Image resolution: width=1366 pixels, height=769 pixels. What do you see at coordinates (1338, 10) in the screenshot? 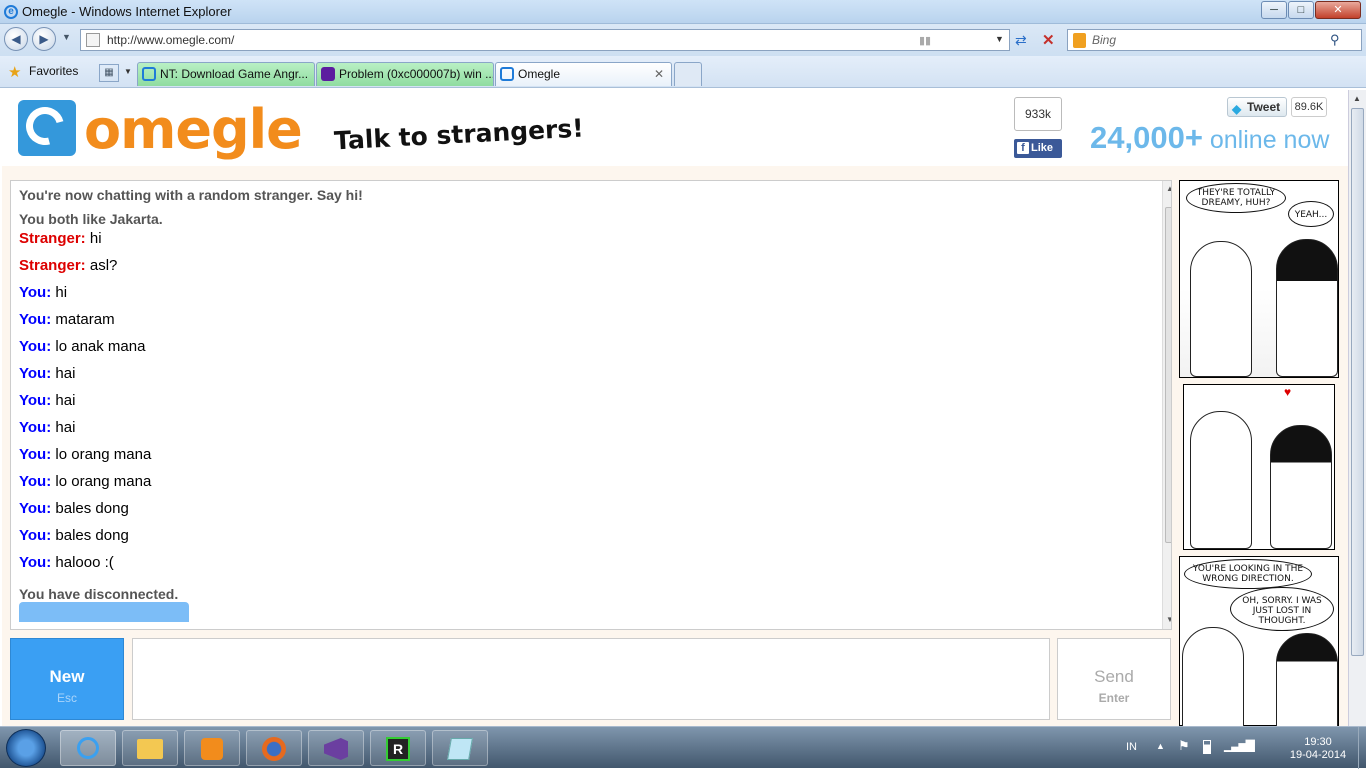
I see `close-window-button: ✕` at bounding box center [1338, 10].